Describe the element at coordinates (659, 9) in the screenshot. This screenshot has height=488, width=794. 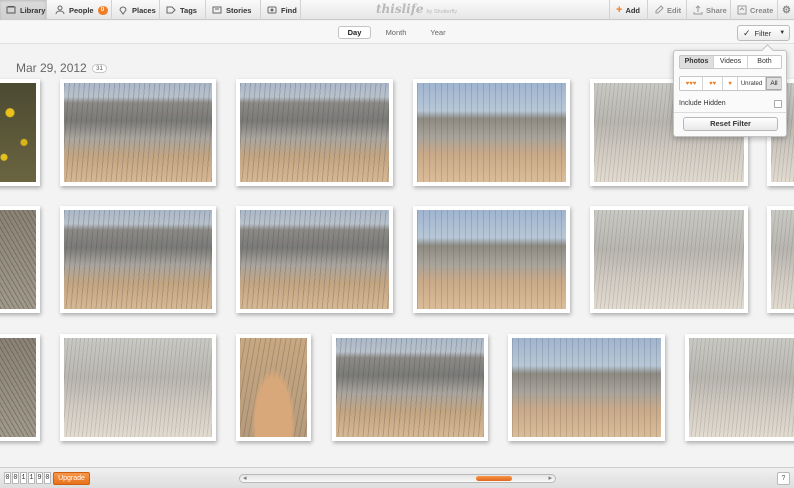
I see `edit-icon` at that location.